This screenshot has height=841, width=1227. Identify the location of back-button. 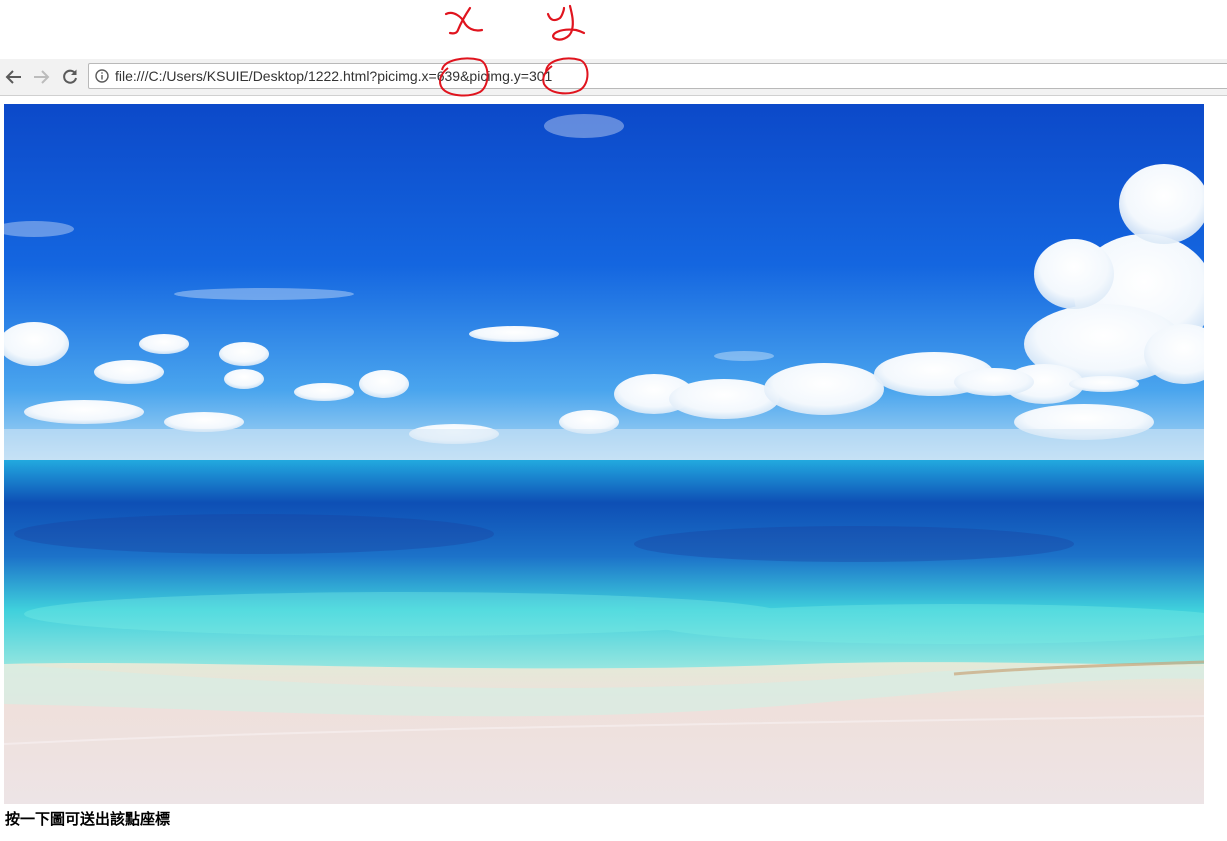
(14, 77).